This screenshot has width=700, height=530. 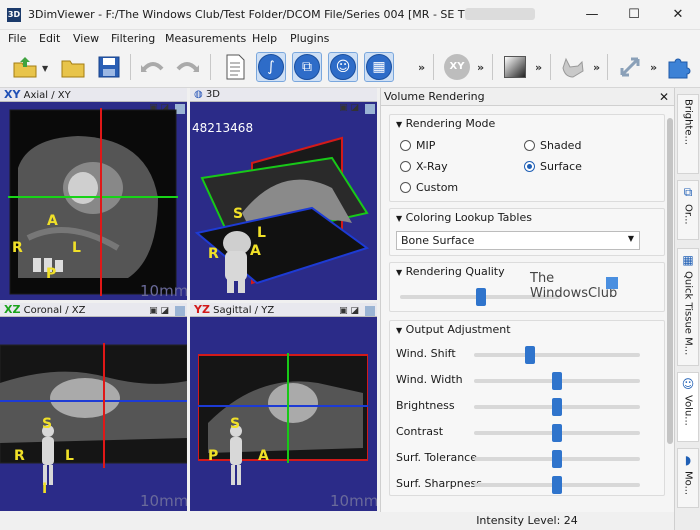 What do you see at coordinates (52, 221) in the screenshot?
I see `orientation-label-a: A` at bounding box center [52, 221].